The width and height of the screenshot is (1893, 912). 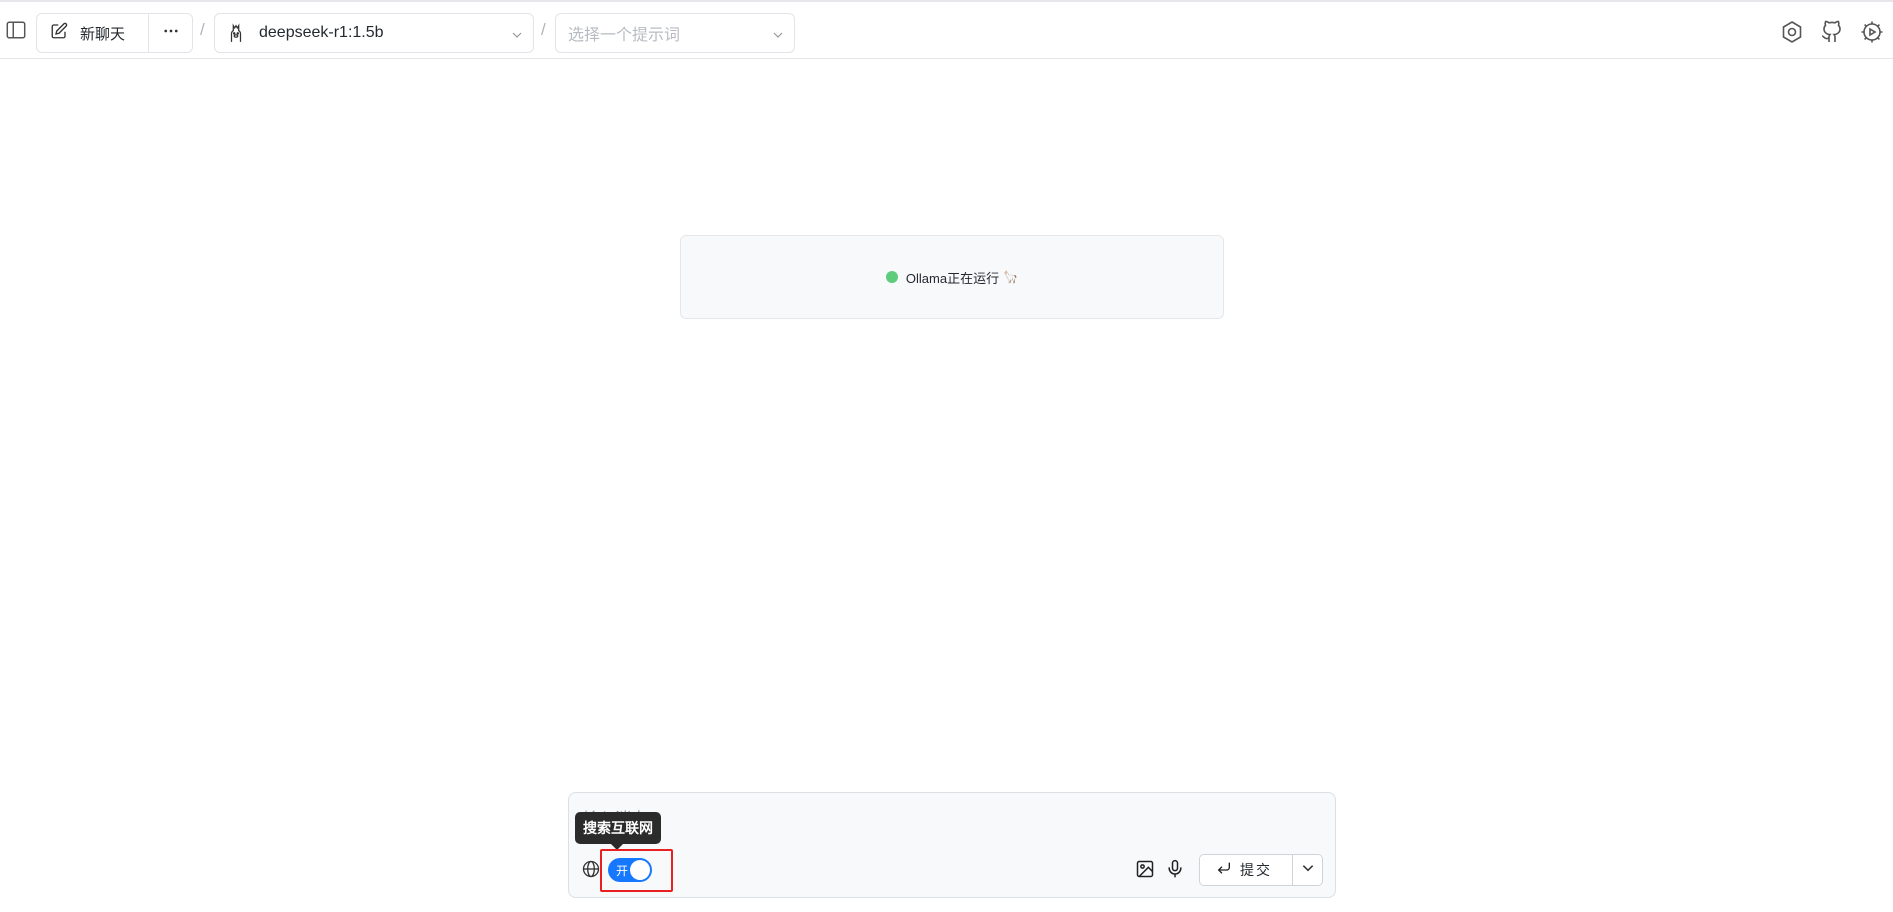 What do you see at coordinates (640, 870) in the screenshot?
I see `toggle-knob` at bounding box center [640, 870].